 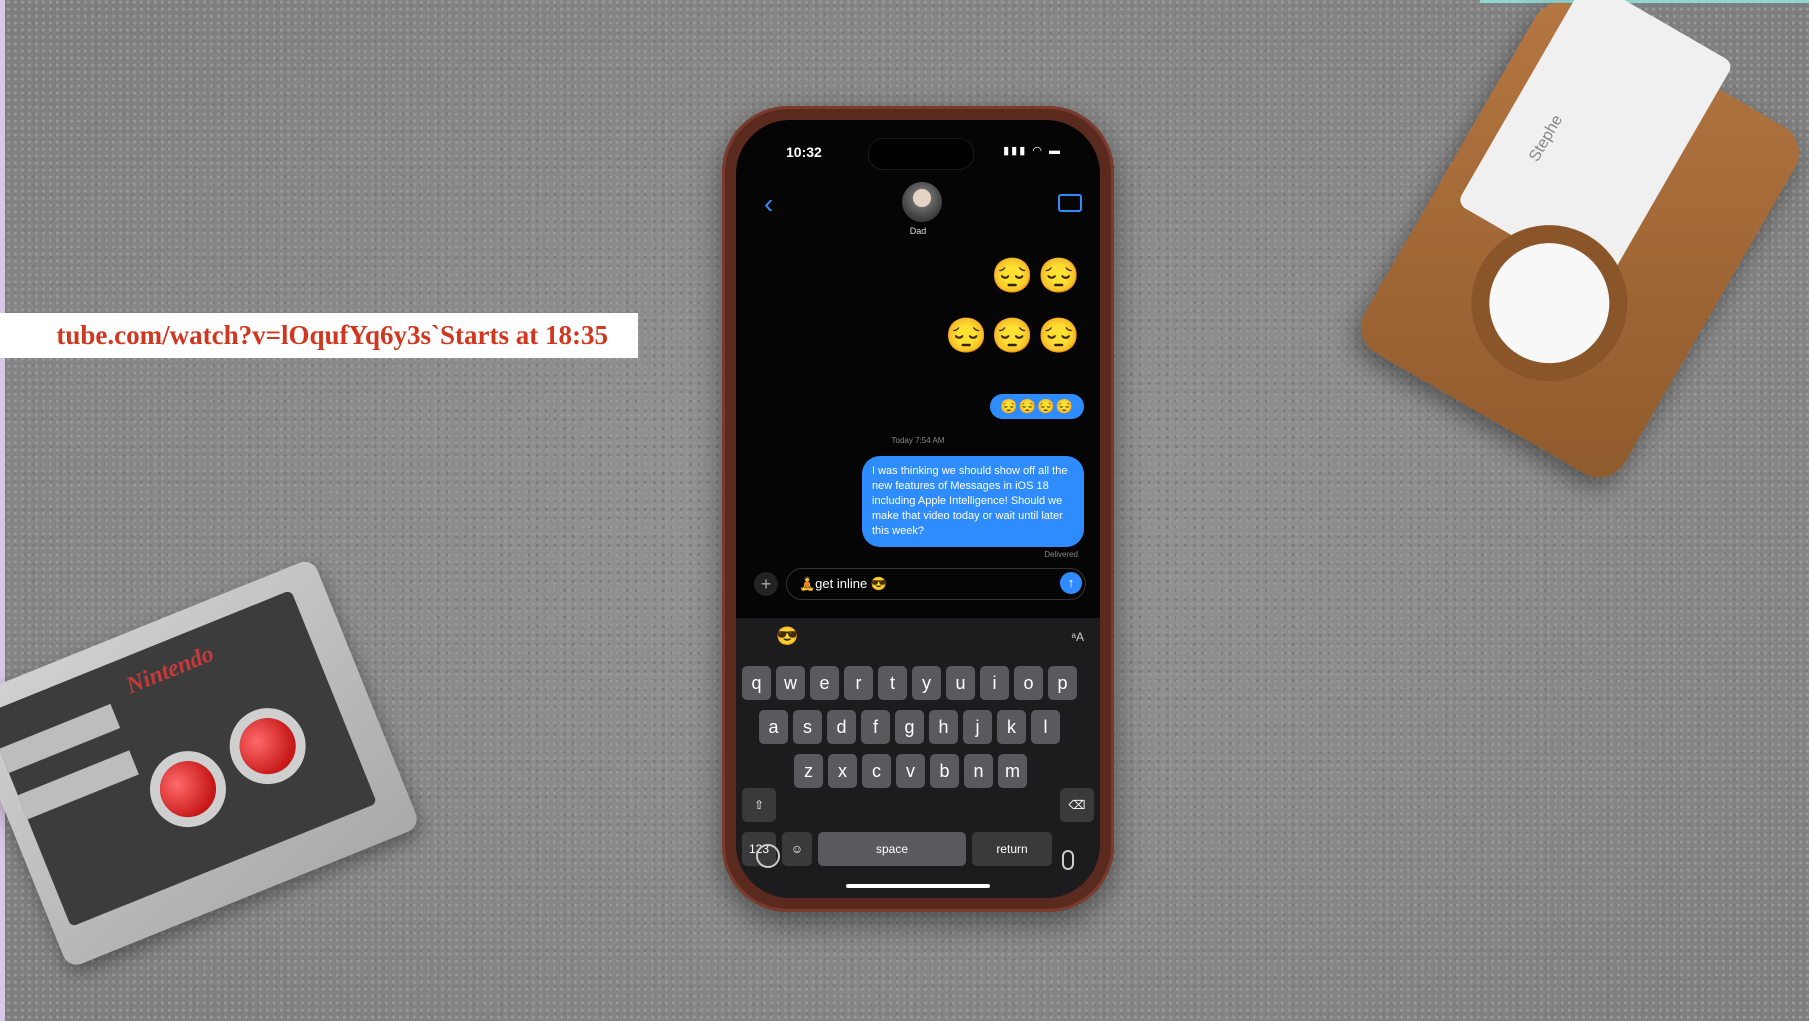 What do you see at coordinates (808, 771) in the screenshot?
I see `key-z: z` at bounding box center [808, 771].